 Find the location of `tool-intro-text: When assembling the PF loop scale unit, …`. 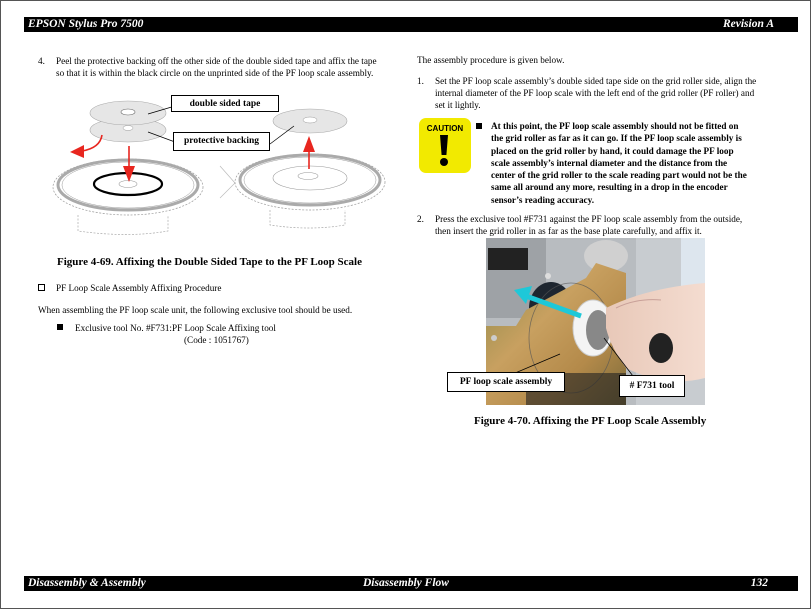

tool-intro-text: When assembling the PF loop scale unit, … is located at coordinates (195, 310).